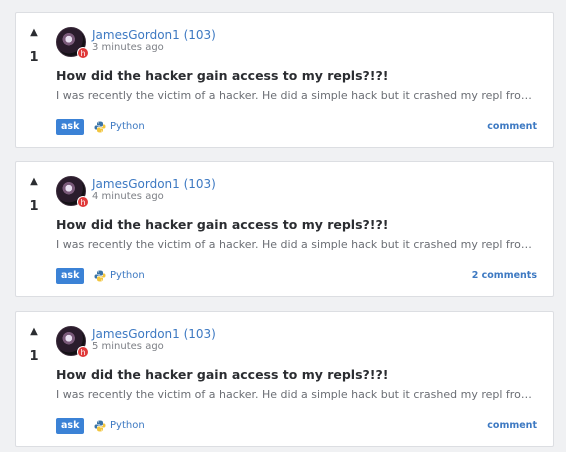 The height and width of the screenshot is (452, 566). Describe the element at coordinates (128, 196) in the screenshot. I see `post-timestamp: 4 minutes ago` at that location.